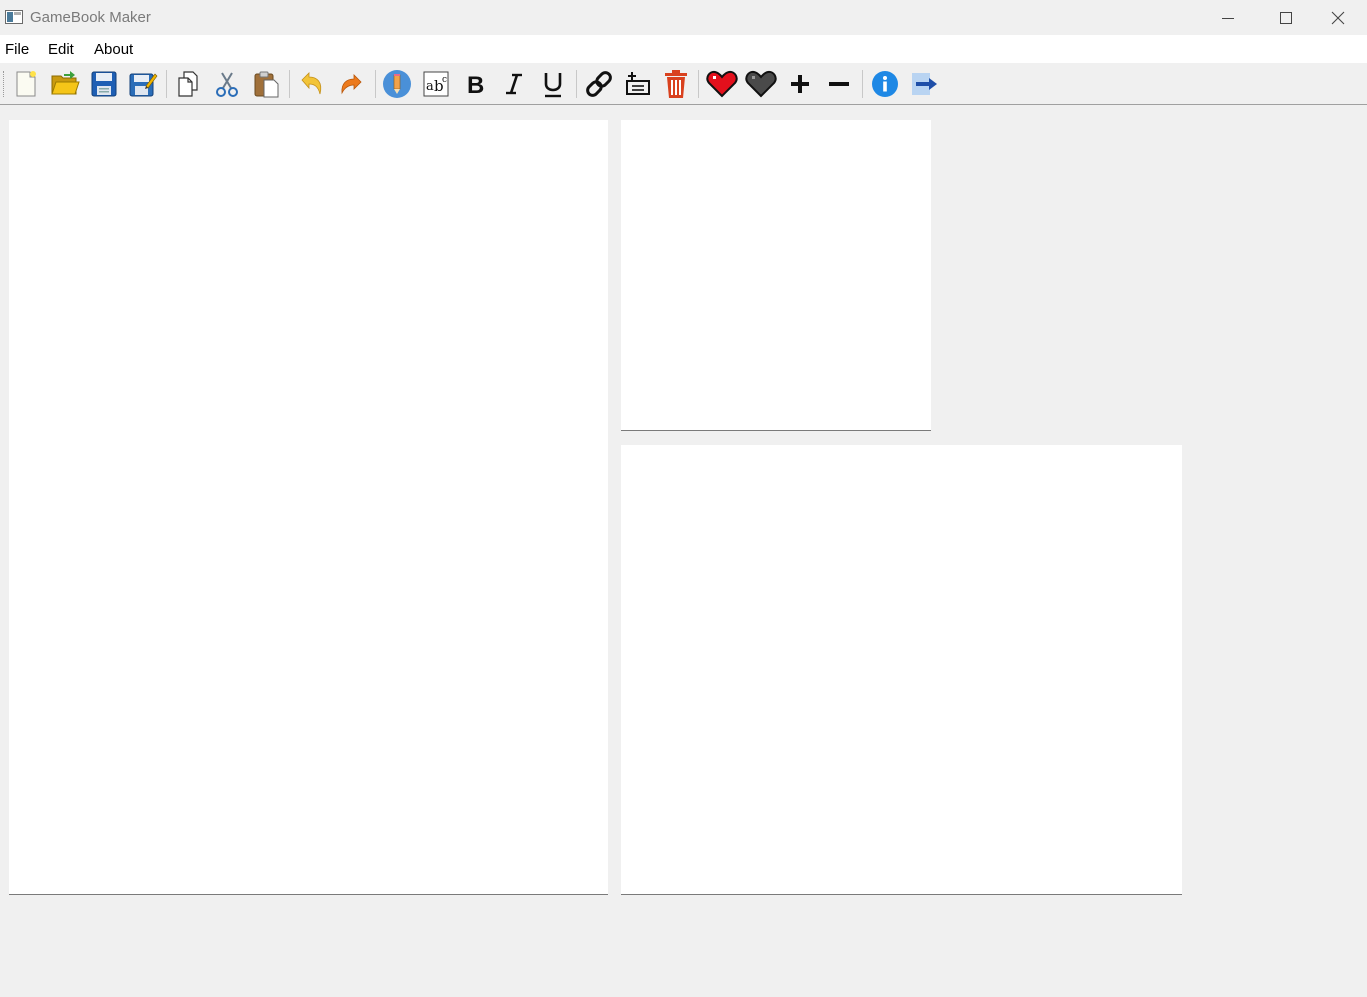  I want to click on svg-text: B, so click(475, 85).